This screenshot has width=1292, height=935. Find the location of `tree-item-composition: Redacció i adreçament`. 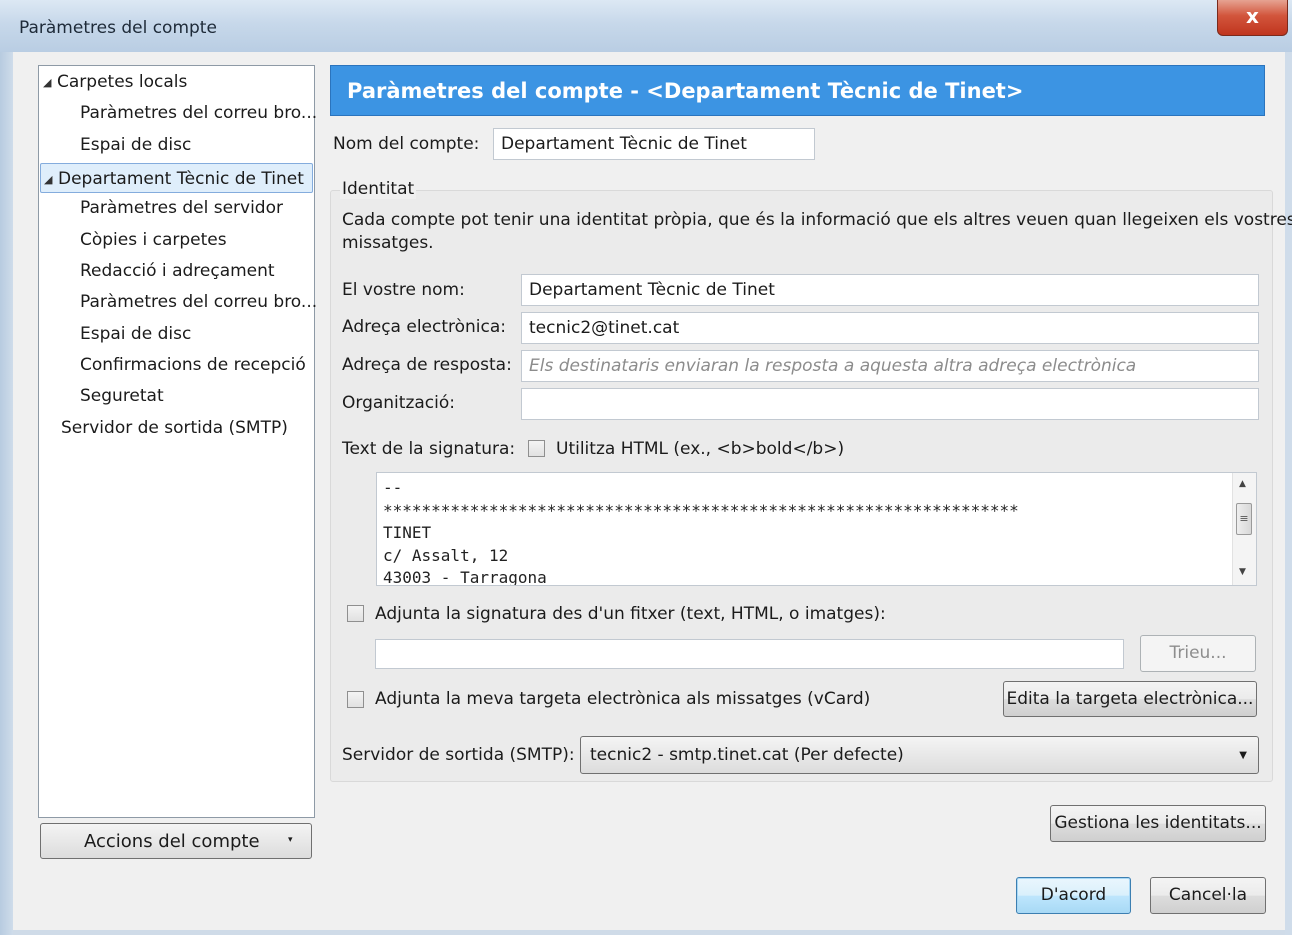

tree-item-composition: Redacció i adreçament is located at coordinates (177, 271).